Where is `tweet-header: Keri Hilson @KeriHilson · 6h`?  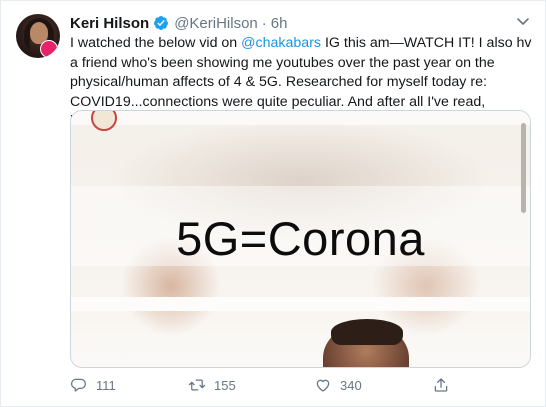
tweet-header: Keri Hilson @KeriHilson · 6h is located at coordinates (178, 23).